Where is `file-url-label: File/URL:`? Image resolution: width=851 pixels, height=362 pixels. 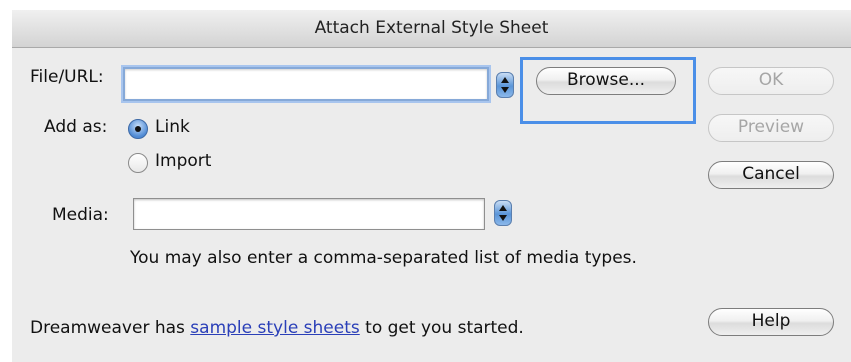
file-url-label: File/URL: is located at coordinates (67, 77).